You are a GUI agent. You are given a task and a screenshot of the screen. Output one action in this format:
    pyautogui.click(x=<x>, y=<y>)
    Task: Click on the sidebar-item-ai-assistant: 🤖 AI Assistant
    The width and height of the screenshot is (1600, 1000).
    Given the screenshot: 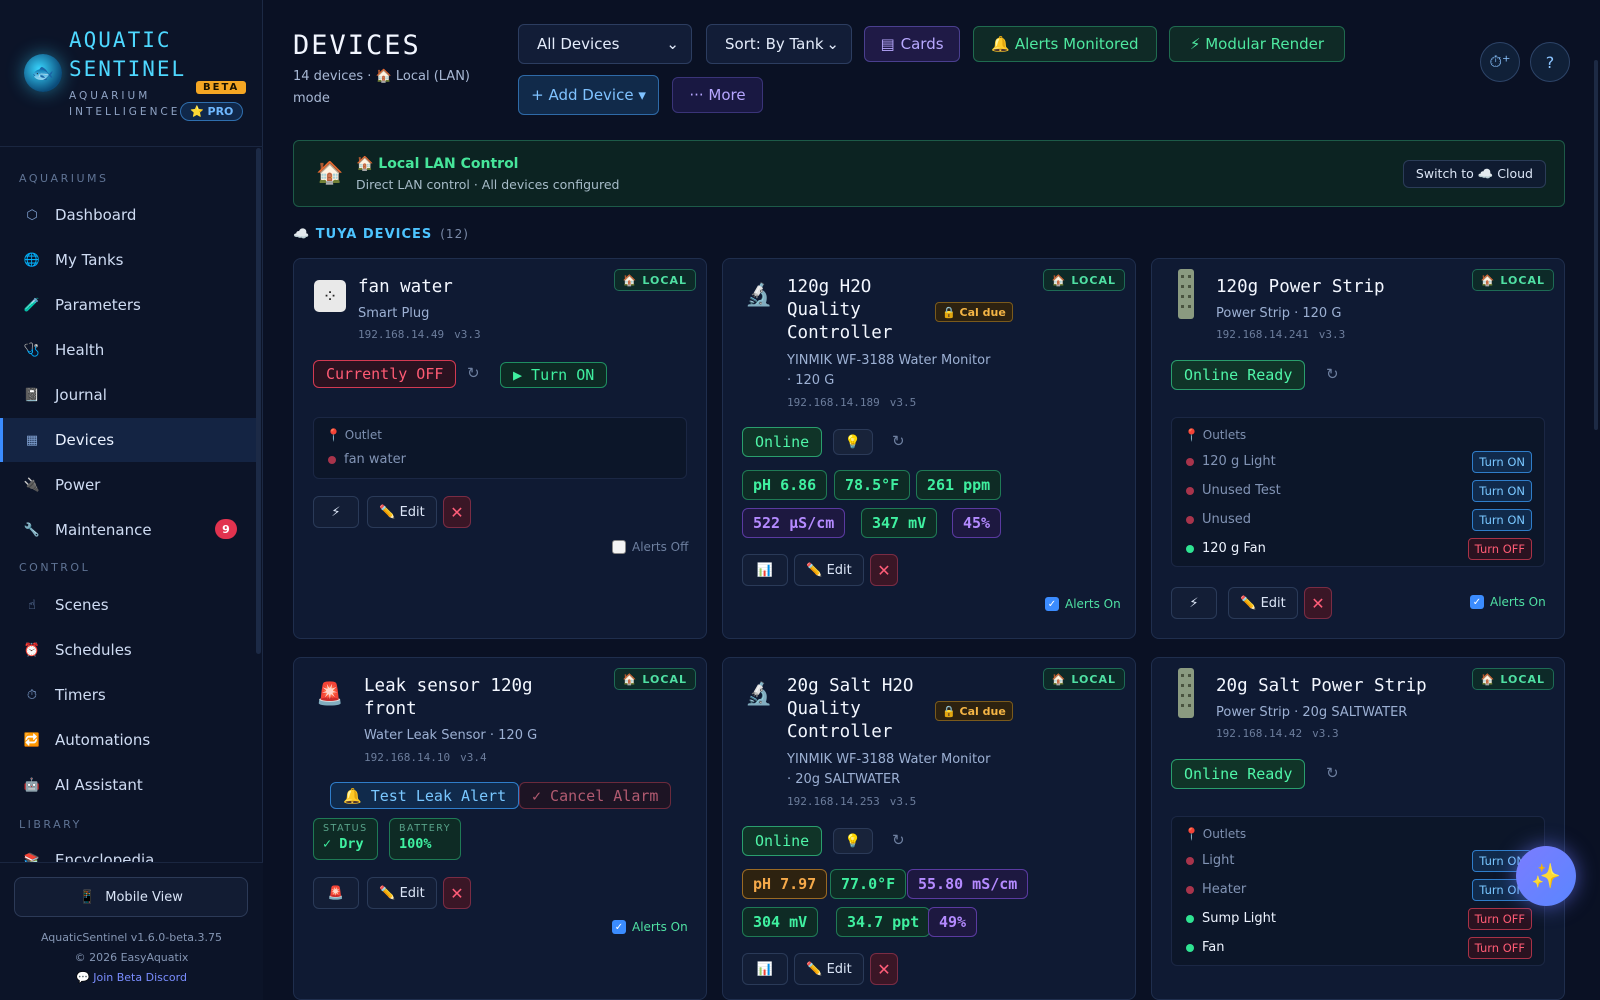 What is the action you would take?
    pyautogui.click(x=129, y=785)
    